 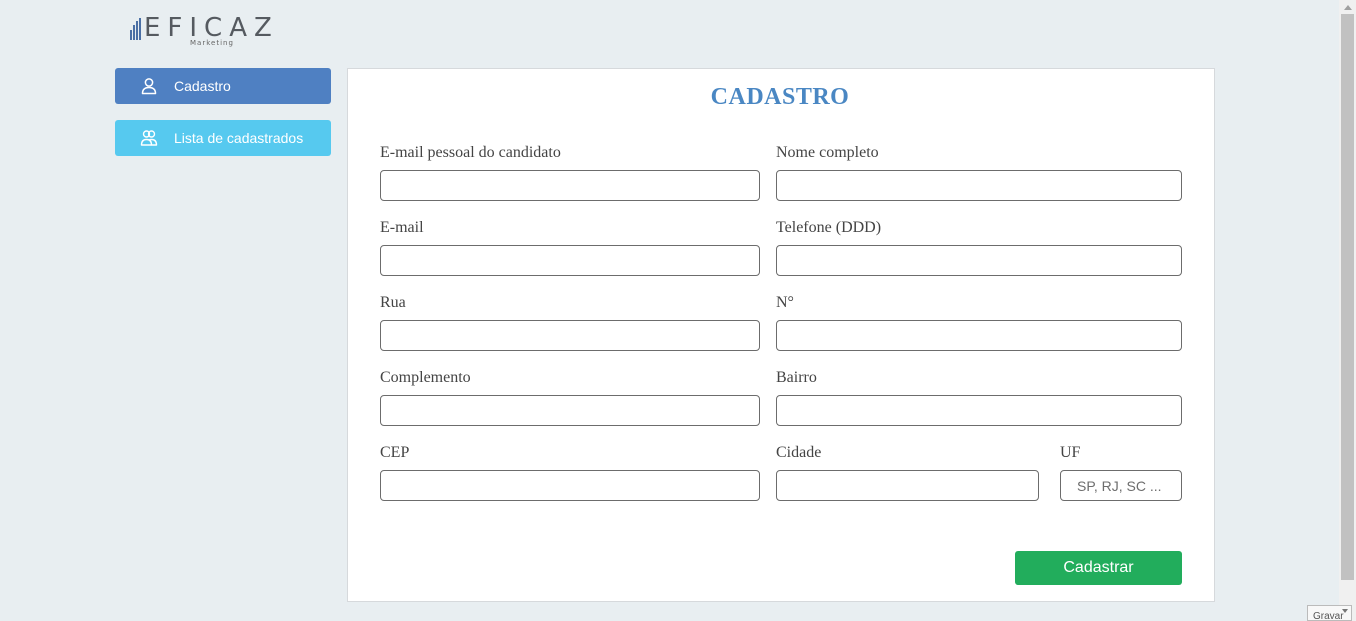 What do you see at coordinates (979, 260) in the screenshot?
I see `telefone-input` at bounding box center [979, 260].